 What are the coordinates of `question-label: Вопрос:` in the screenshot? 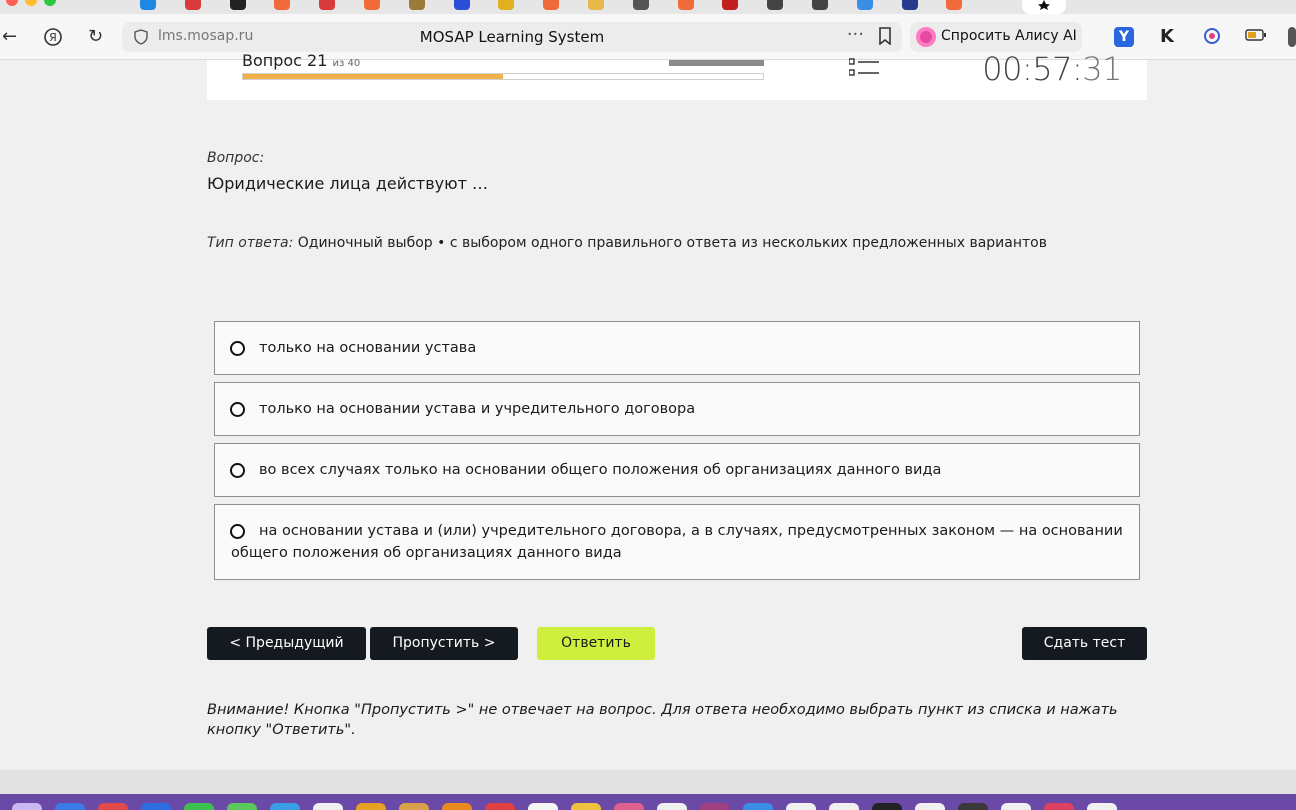 It's located at (236, 158).